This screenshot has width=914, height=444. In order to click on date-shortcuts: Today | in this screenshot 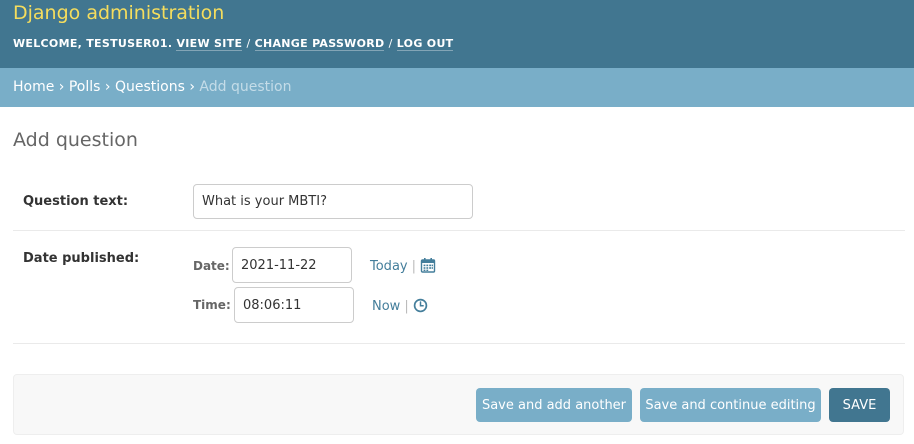, I will do `click(403, 266)`.